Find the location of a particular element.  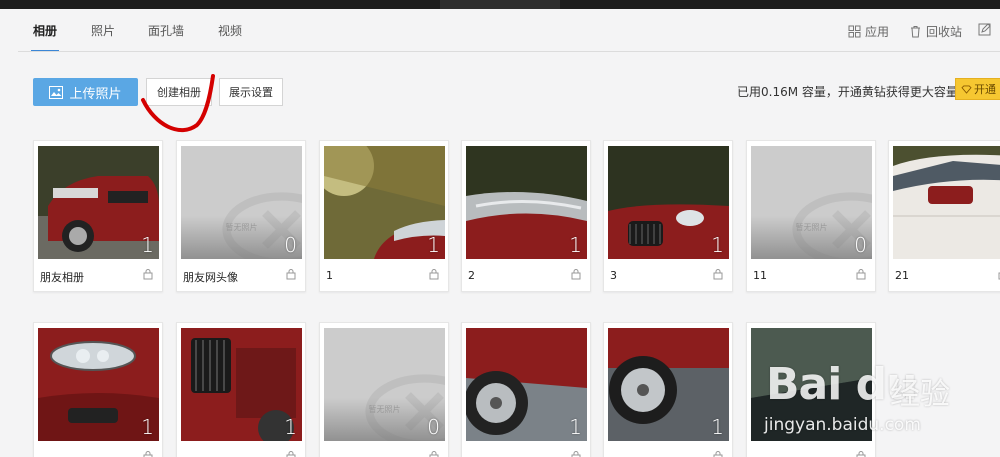

edit-link is located at coordinates (984, 29).